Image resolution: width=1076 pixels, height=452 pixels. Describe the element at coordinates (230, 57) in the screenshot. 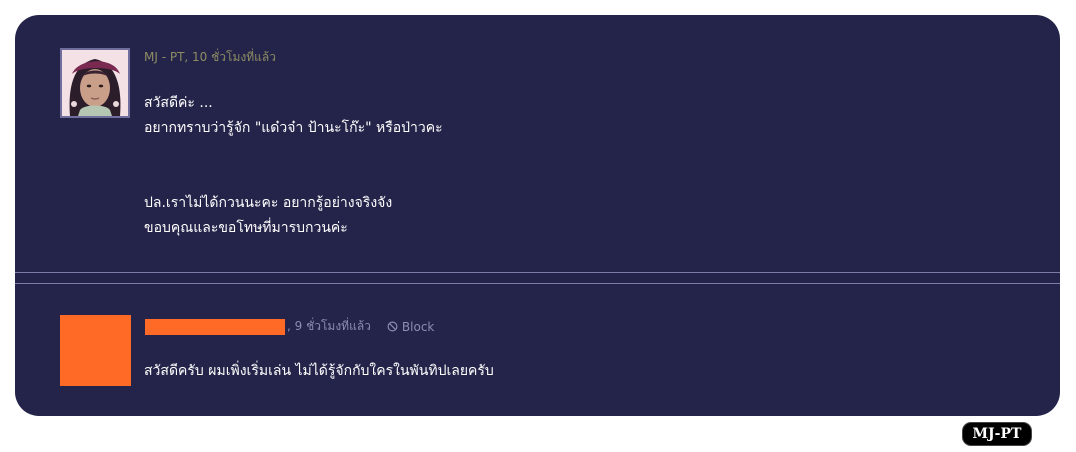

I see `timestamp: , 10 ชั่วโมงที่แล้ว` at that location.